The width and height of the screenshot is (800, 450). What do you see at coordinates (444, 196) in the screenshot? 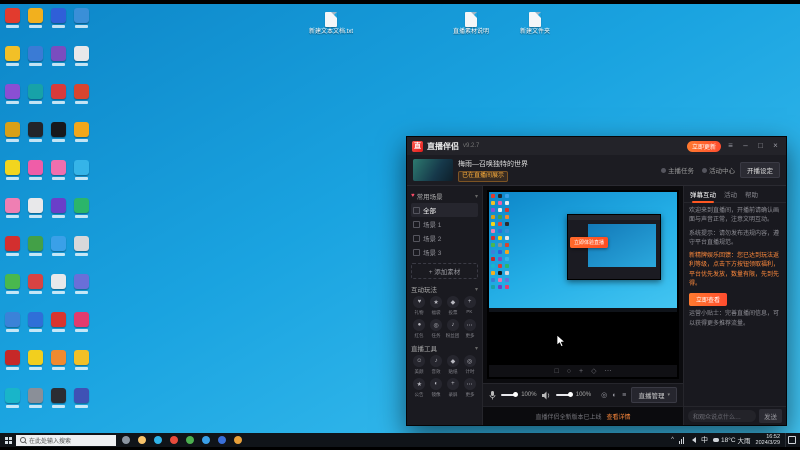
I see `scenes-section-header: ♥ 常用场景 ▾` at bounding box center [444, 196].